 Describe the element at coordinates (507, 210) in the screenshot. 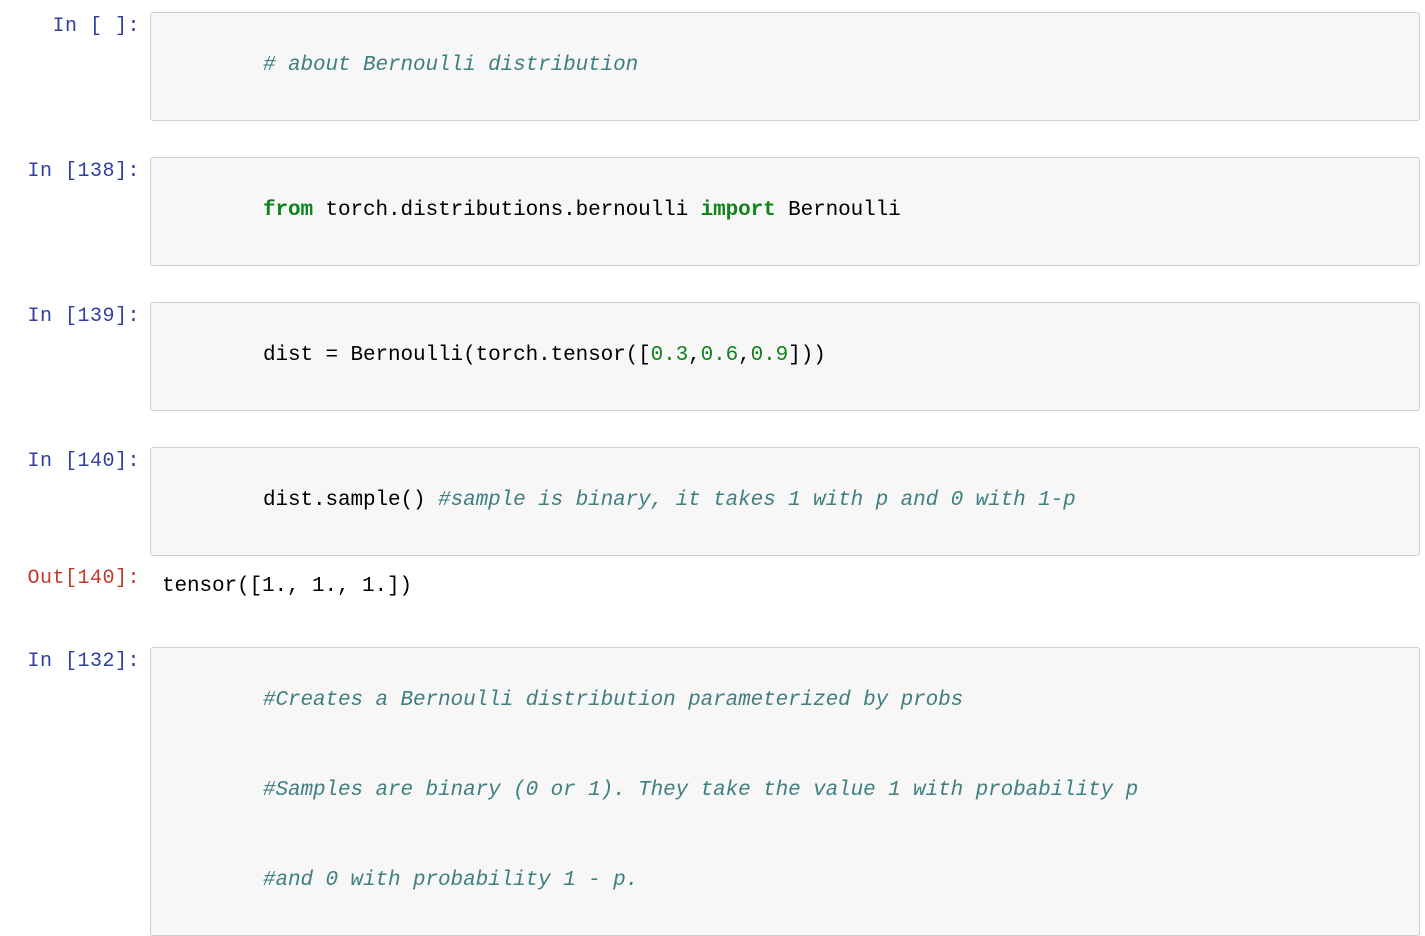

I see `code-token-plain: torch.distributions.bernoulli` at that location.